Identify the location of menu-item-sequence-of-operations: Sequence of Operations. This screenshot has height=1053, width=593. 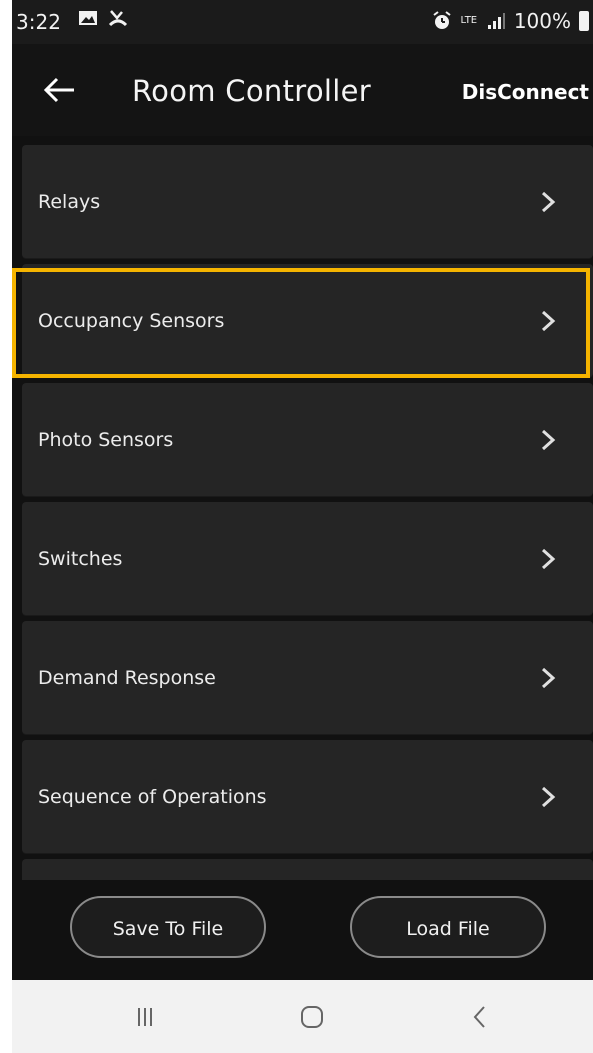
(307, 796).